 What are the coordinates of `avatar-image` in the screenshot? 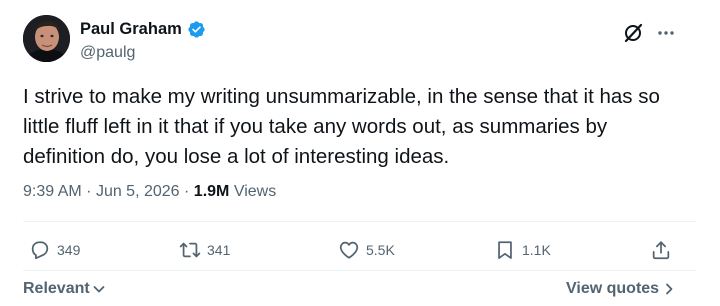 It's located at (46, 38).